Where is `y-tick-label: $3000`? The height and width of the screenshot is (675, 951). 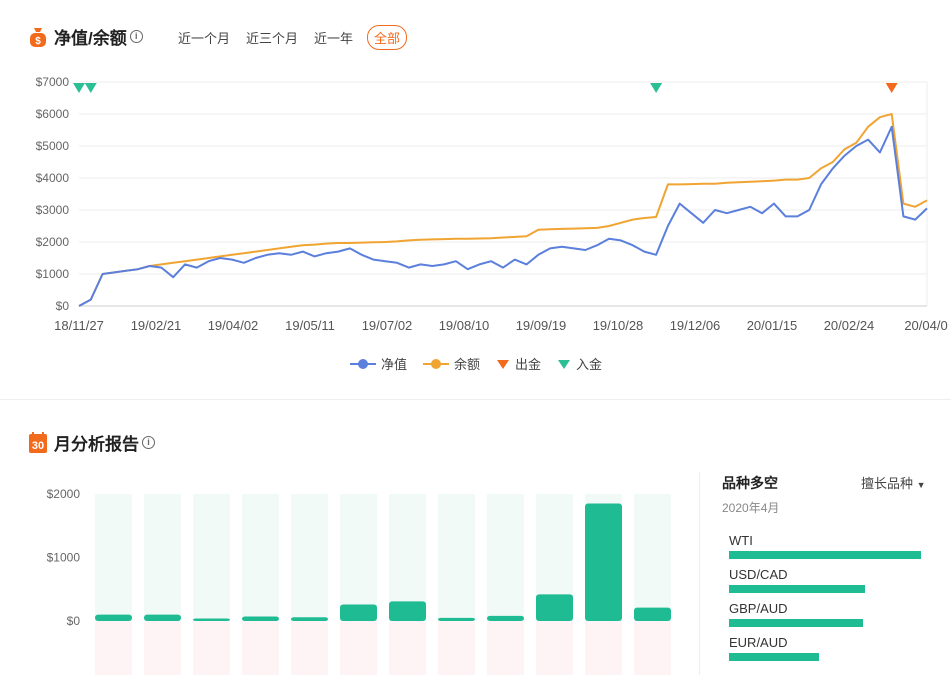
y-tick-label: $3000 is located at coordinates (53, 210).